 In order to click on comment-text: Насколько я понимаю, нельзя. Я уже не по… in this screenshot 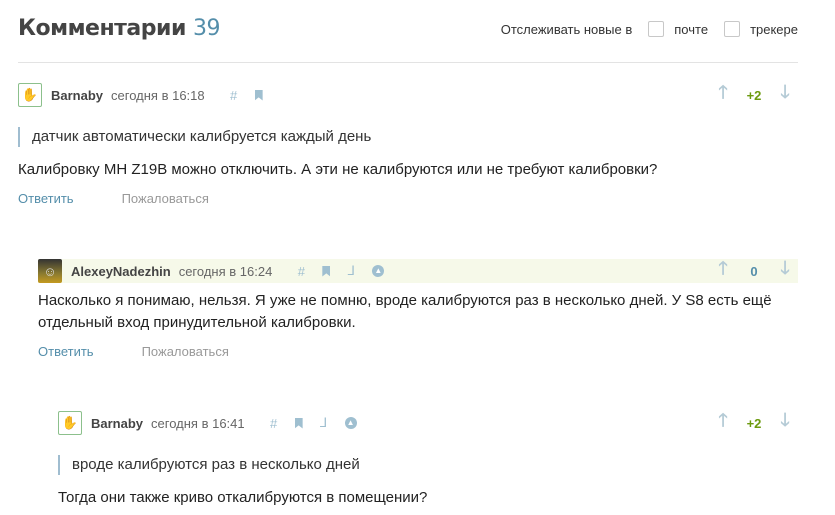, I will do `click(405, 311)`.